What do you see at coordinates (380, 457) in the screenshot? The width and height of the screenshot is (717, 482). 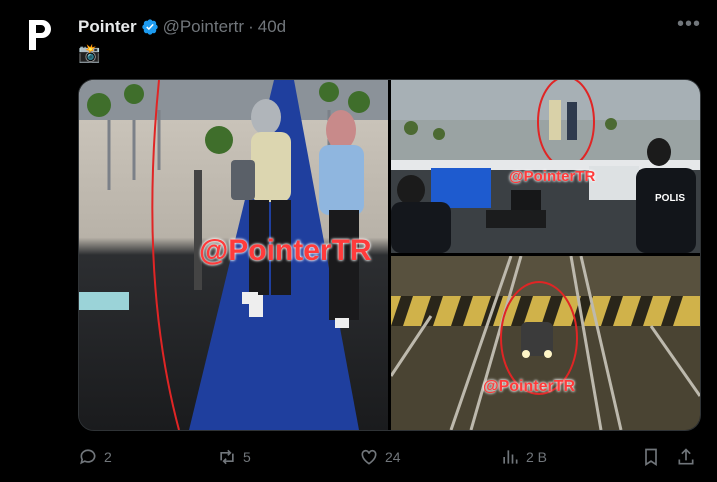 I see `like-button: 24` at bounding box center [380, 457].